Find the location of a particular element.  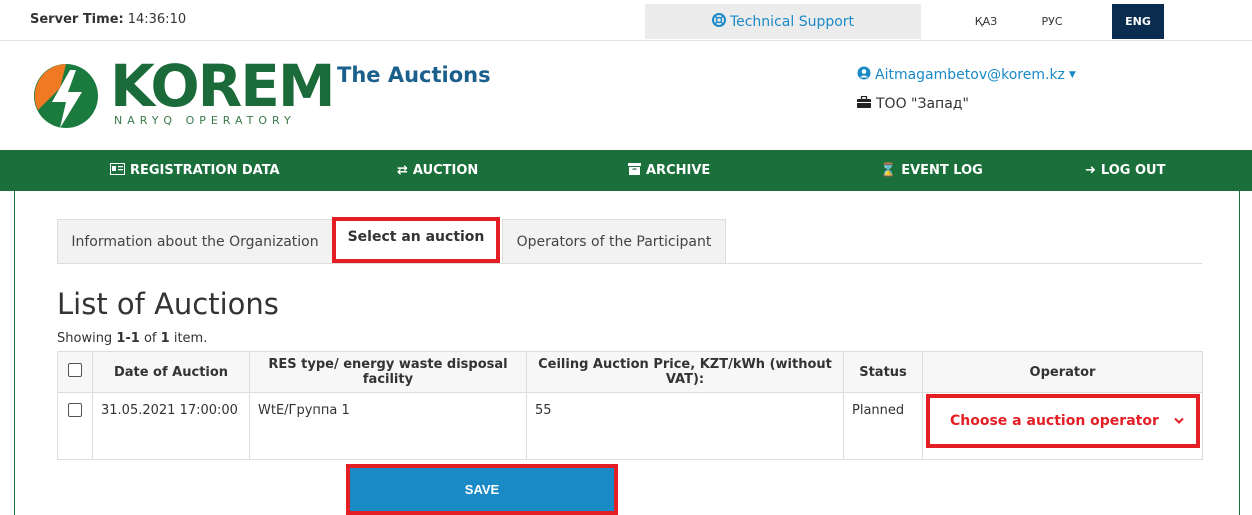

nav-archive-label: ARCHIVE is located at coordinates (678, 170).